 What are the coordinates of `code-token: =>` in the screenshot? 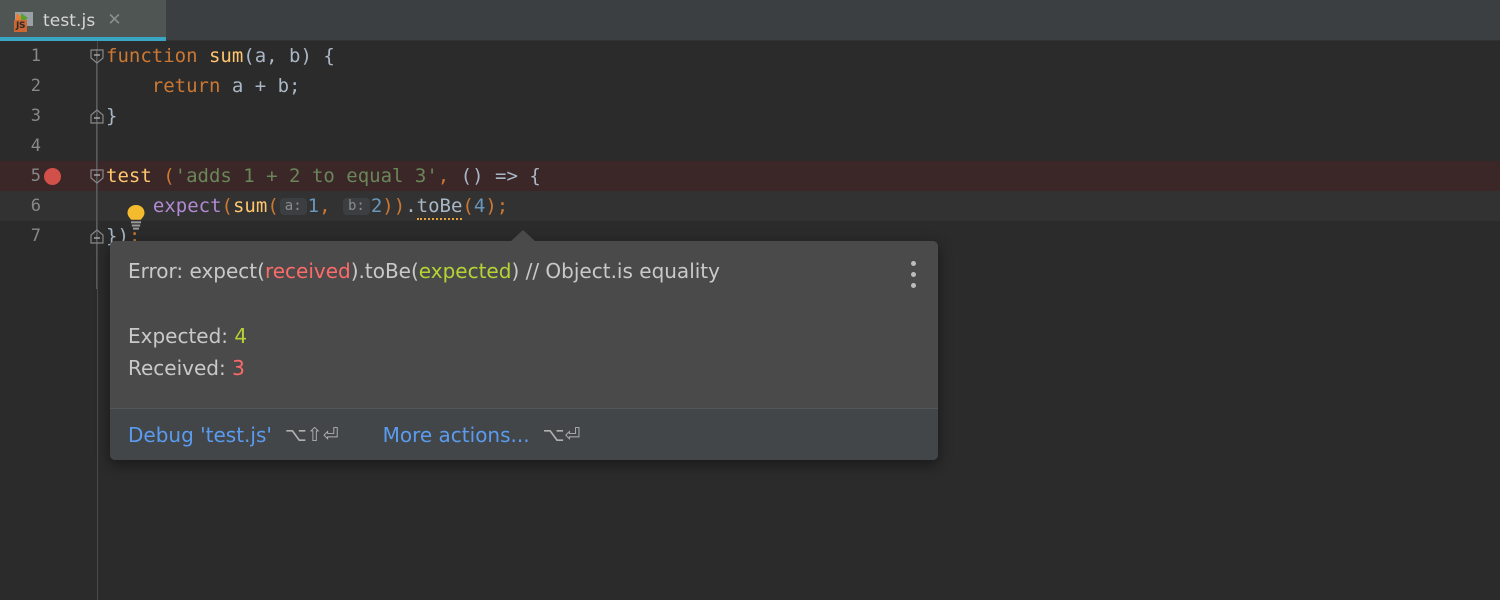 It's located at (506, 176).